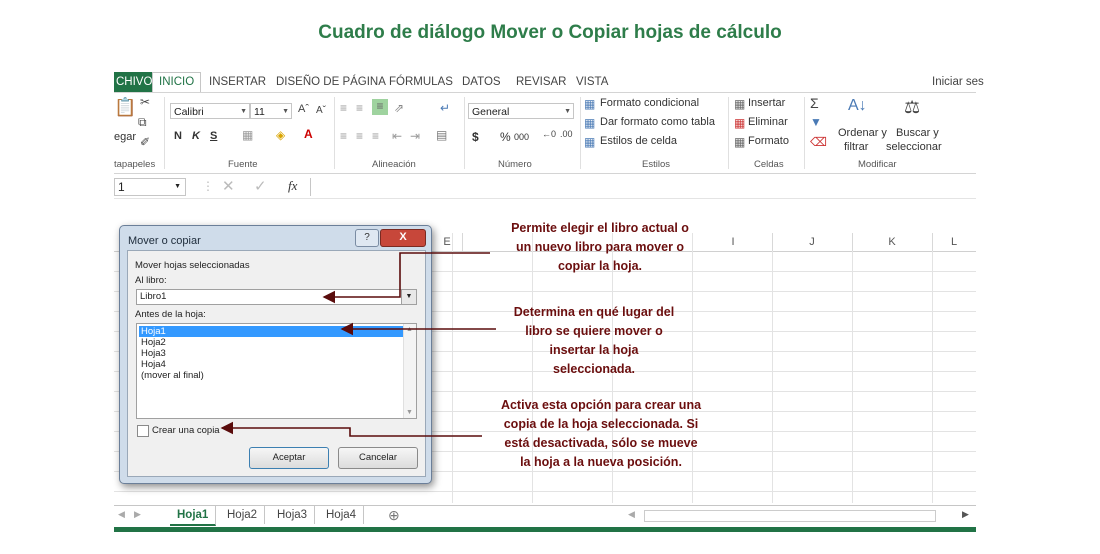  I want to click on arrow-to-copy-checkbox, so click(351, 429).